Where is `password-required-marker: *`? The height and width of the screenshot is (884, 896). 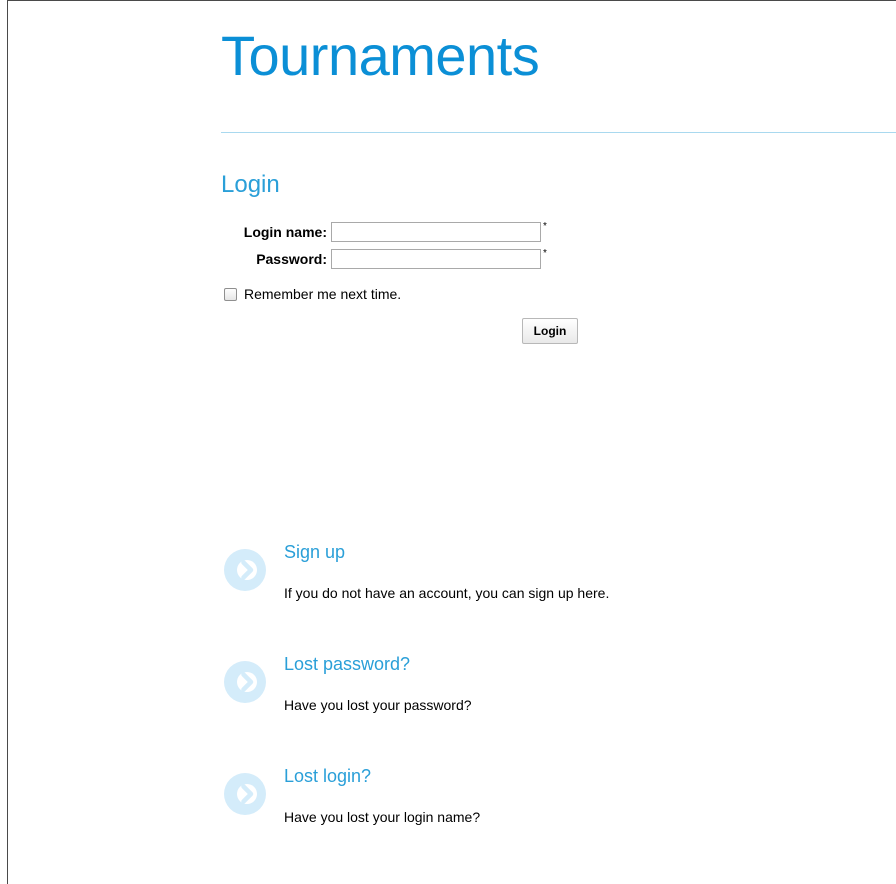
password-required-marker: * is located at coordinates (545, 253).